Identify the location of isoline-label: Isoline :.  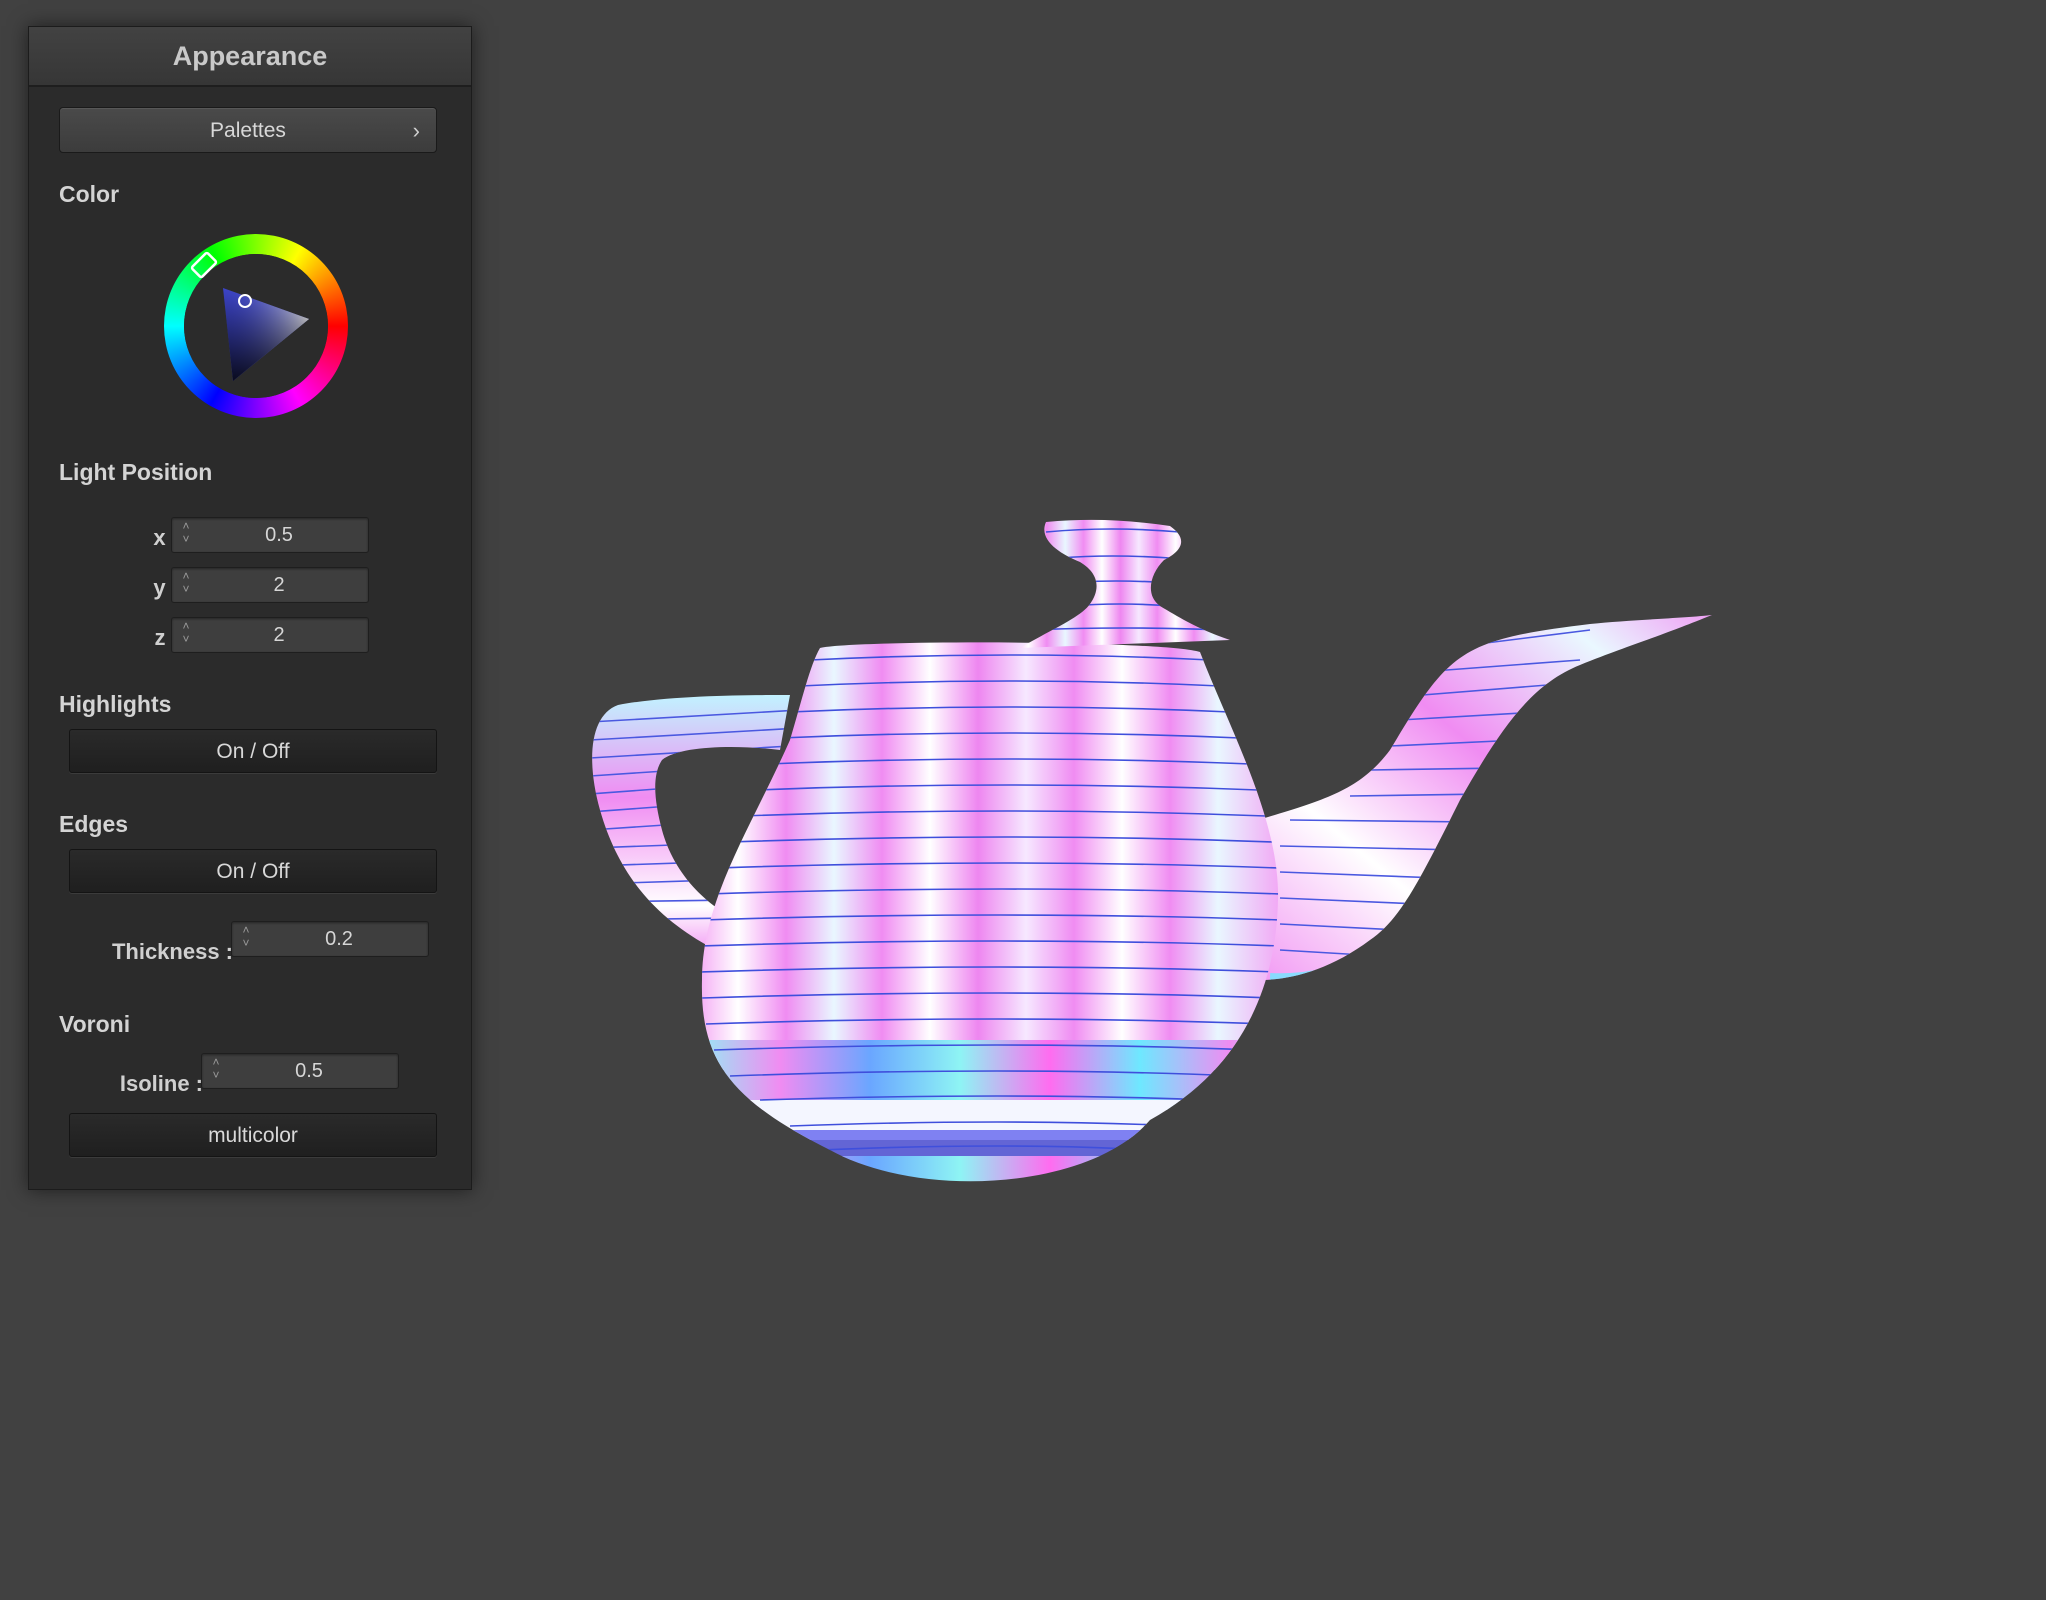
(161, 1083).